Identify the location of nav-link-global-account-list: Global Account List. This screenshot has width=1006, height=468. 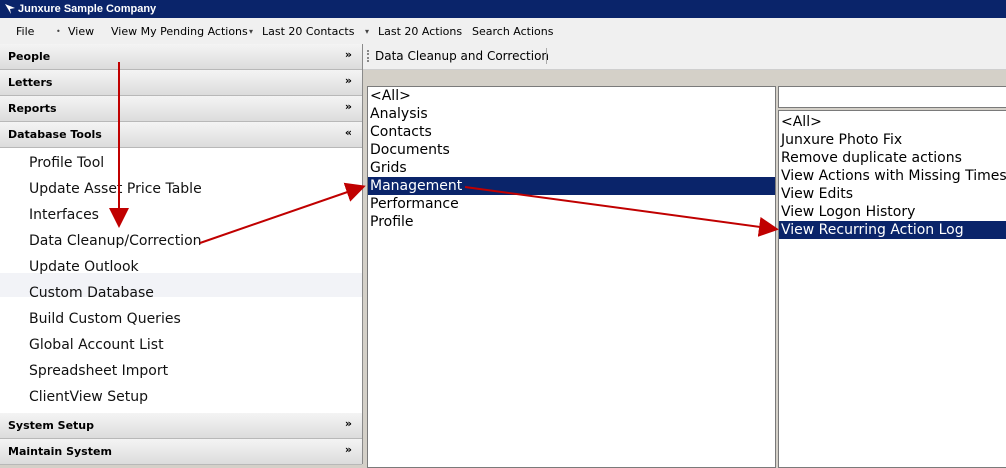
(96, 345).